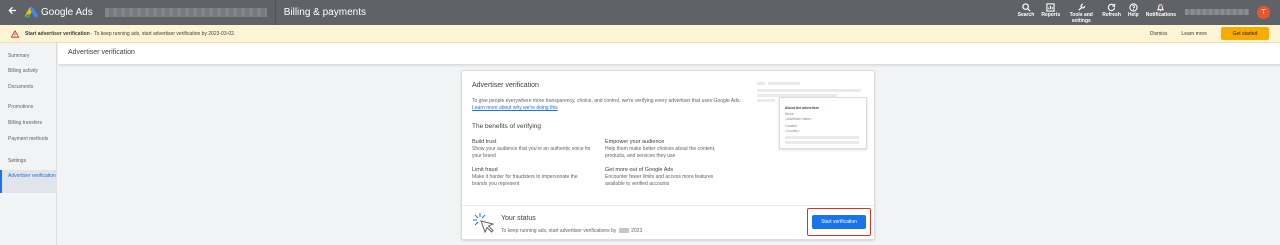  I want to click on sidebar-item-settings: Settings, so click(28, 161).